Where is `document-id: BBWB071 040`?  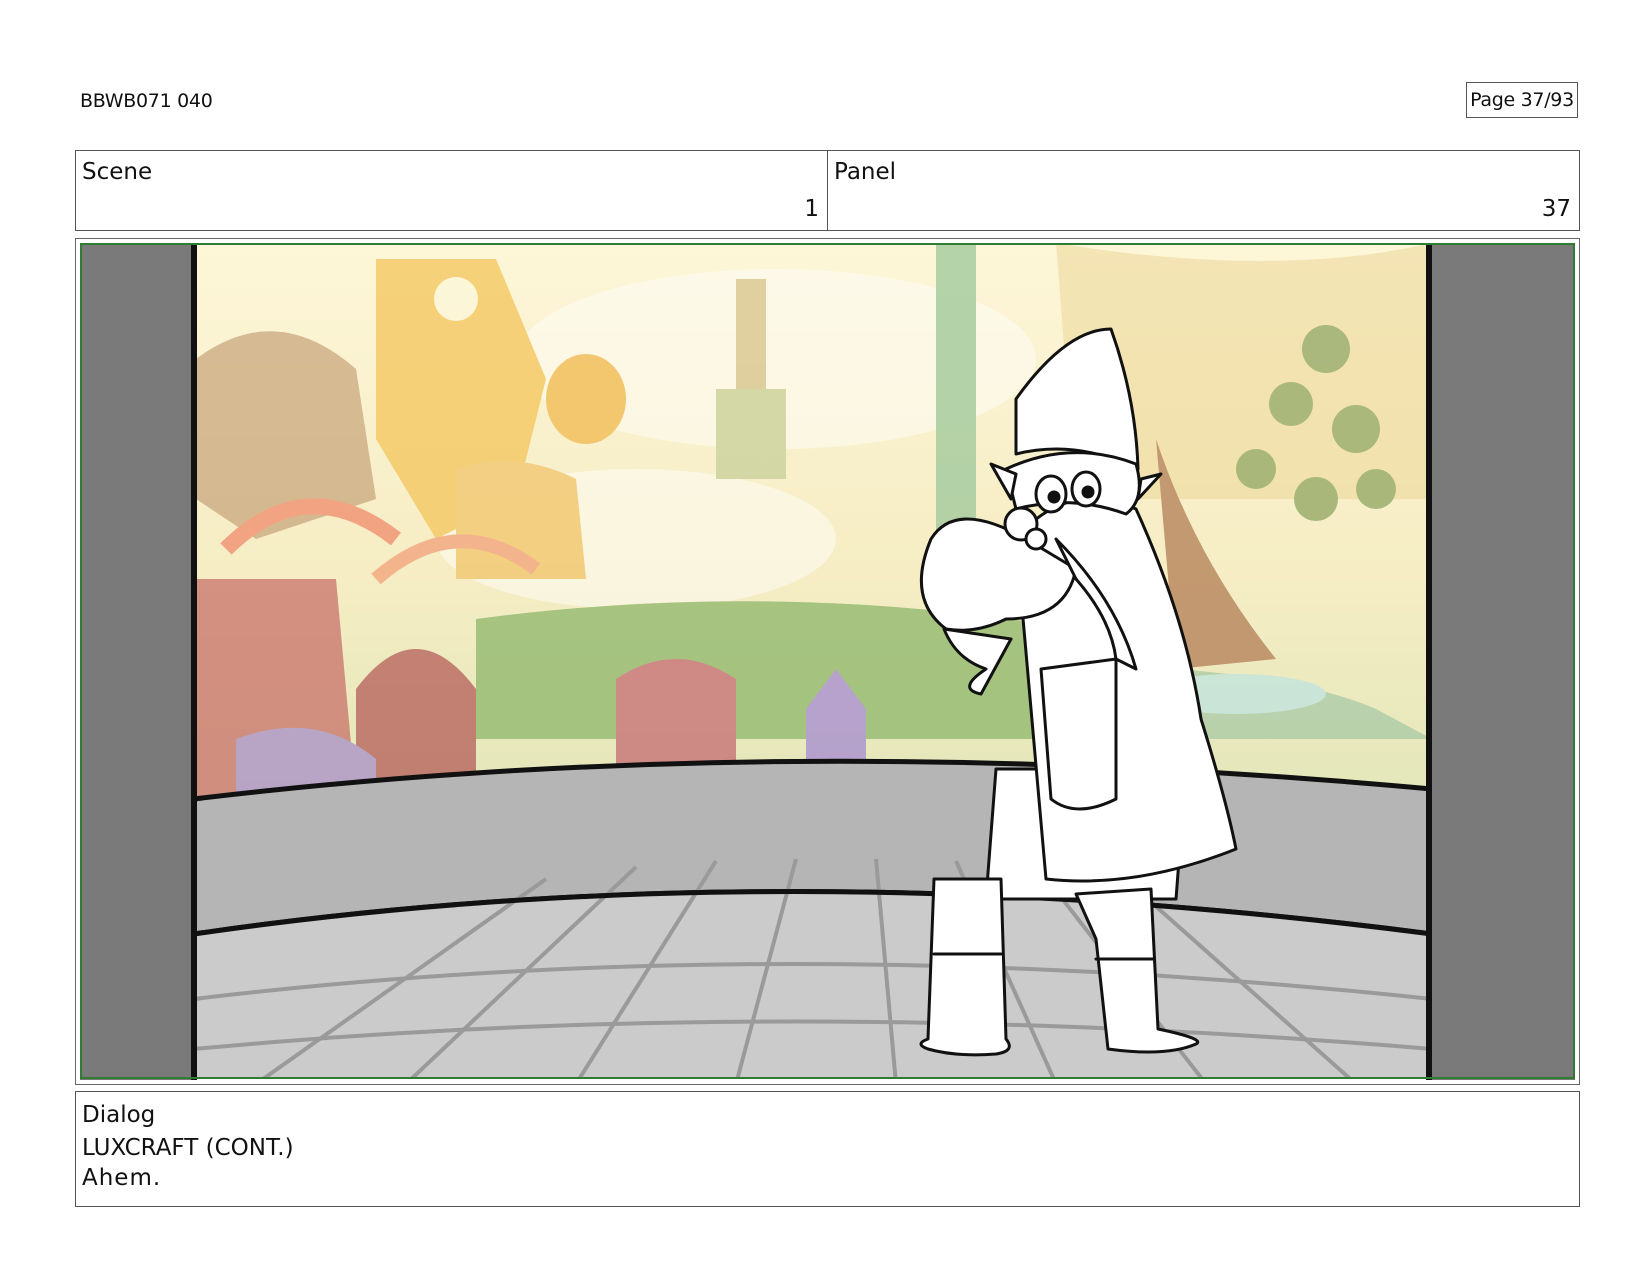
document-id: BBWB071 040 is located at coordinates (146, 101).